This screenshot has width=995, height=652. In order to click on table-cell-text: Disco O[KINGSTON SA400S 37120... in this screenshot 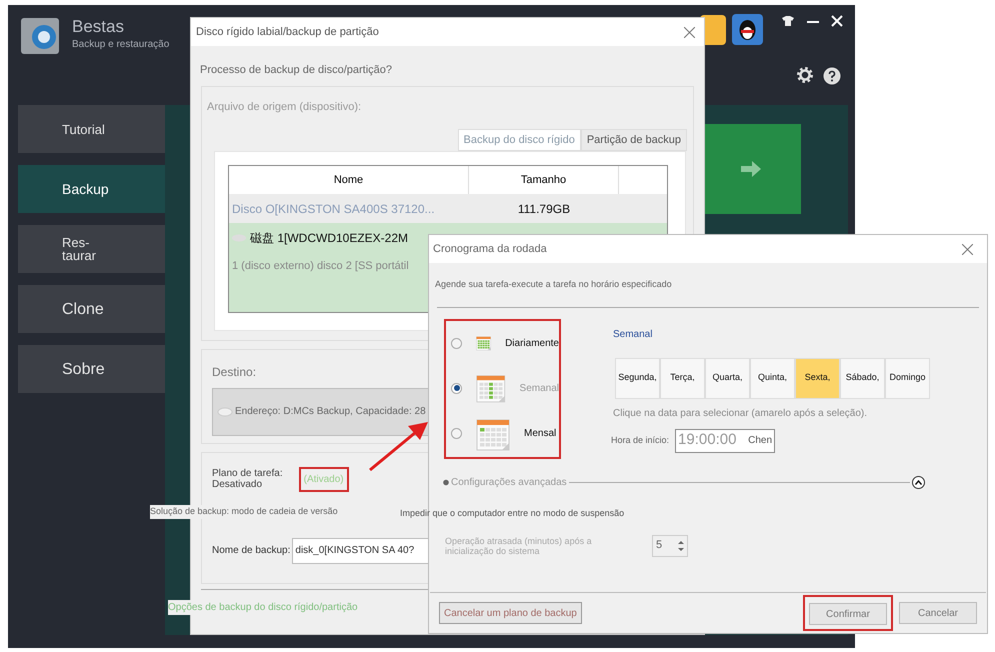, I will do `click(333, 209)`.